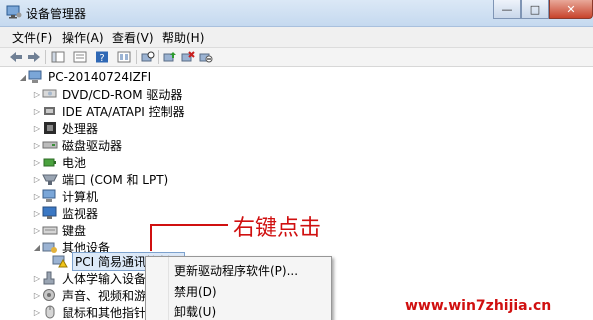 This screenshot has width=593, height=320. Describe the element at coordinates (50, 162) in the screenshot. I see `battery-icon` at that location.